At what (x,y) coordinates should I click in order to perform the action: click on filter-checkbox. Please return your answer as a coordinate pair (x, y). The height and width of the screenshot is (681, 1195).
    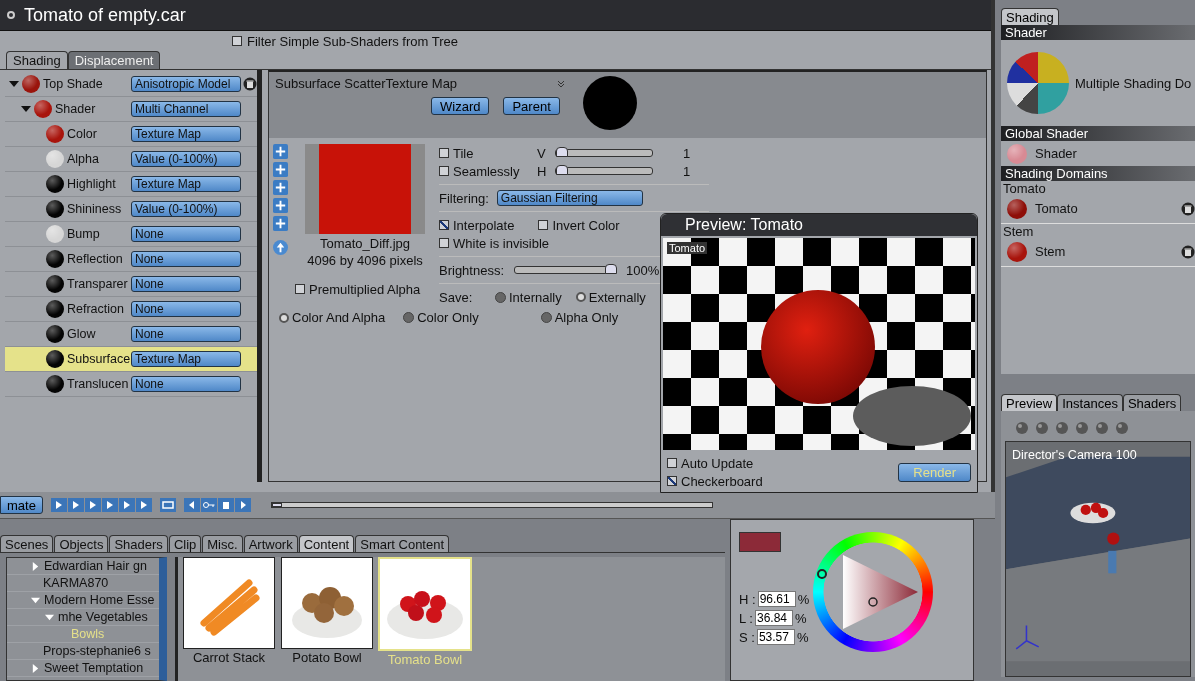
    Looking at the image, I should click on (237, 41).